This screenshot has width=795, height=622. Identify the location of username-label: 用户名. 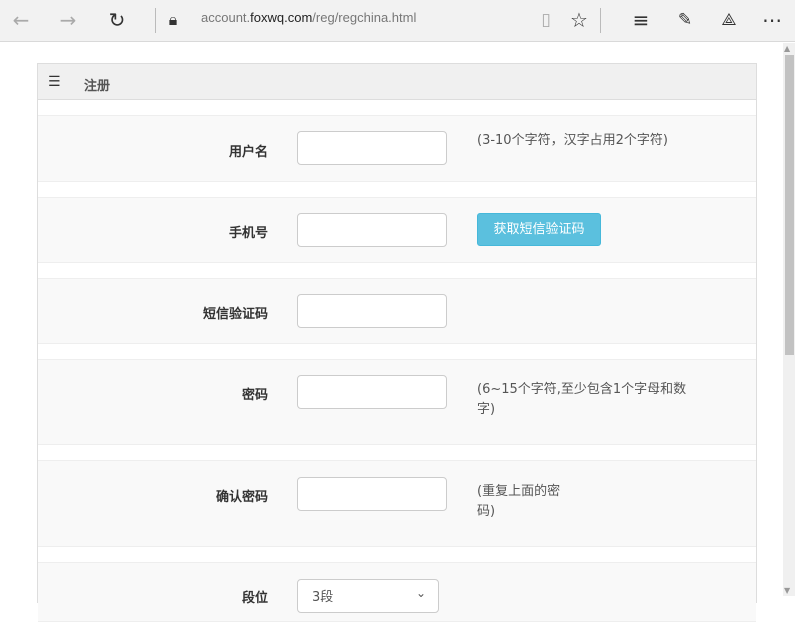
(248, 152).